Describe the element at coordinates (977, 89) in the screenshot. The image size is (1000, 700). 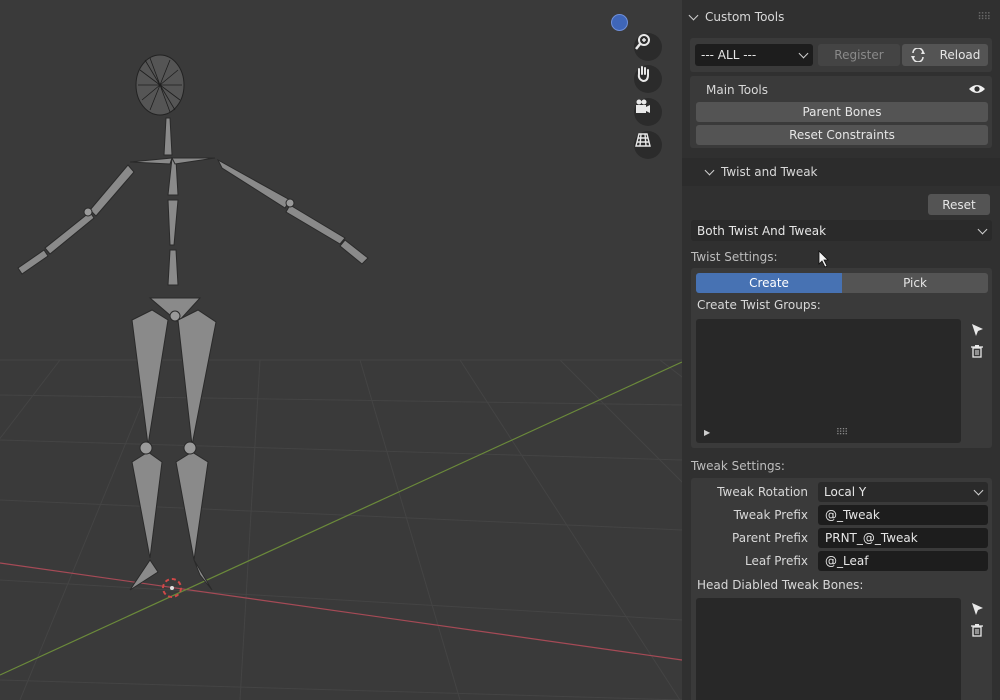
I see `eye-icon` at that location.